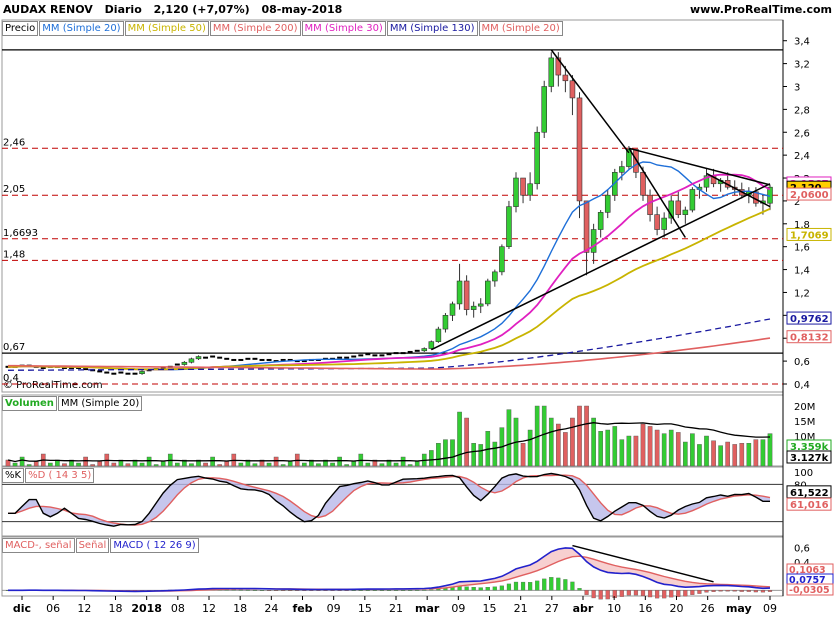 The image size is (835, 620). What do you see at coordinates (802, 549) in the screenshot?
I see `macd-tick-label: 0,6` at bounding box center [802, 549].